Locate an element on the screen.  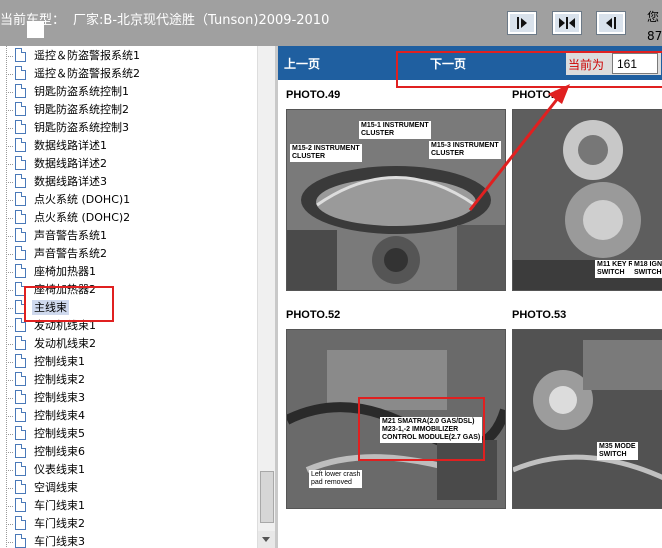
tree-item-label: 数据线路详述1 is located at coordinates (70, 145).